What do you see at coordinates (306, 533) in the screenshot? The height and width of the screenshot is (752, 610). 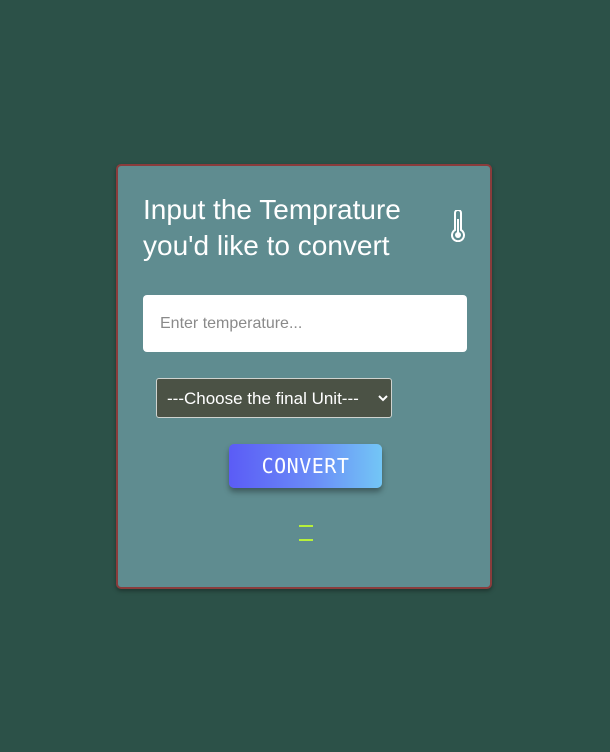 I see `result-indicator` at bounding box center [306, 533].